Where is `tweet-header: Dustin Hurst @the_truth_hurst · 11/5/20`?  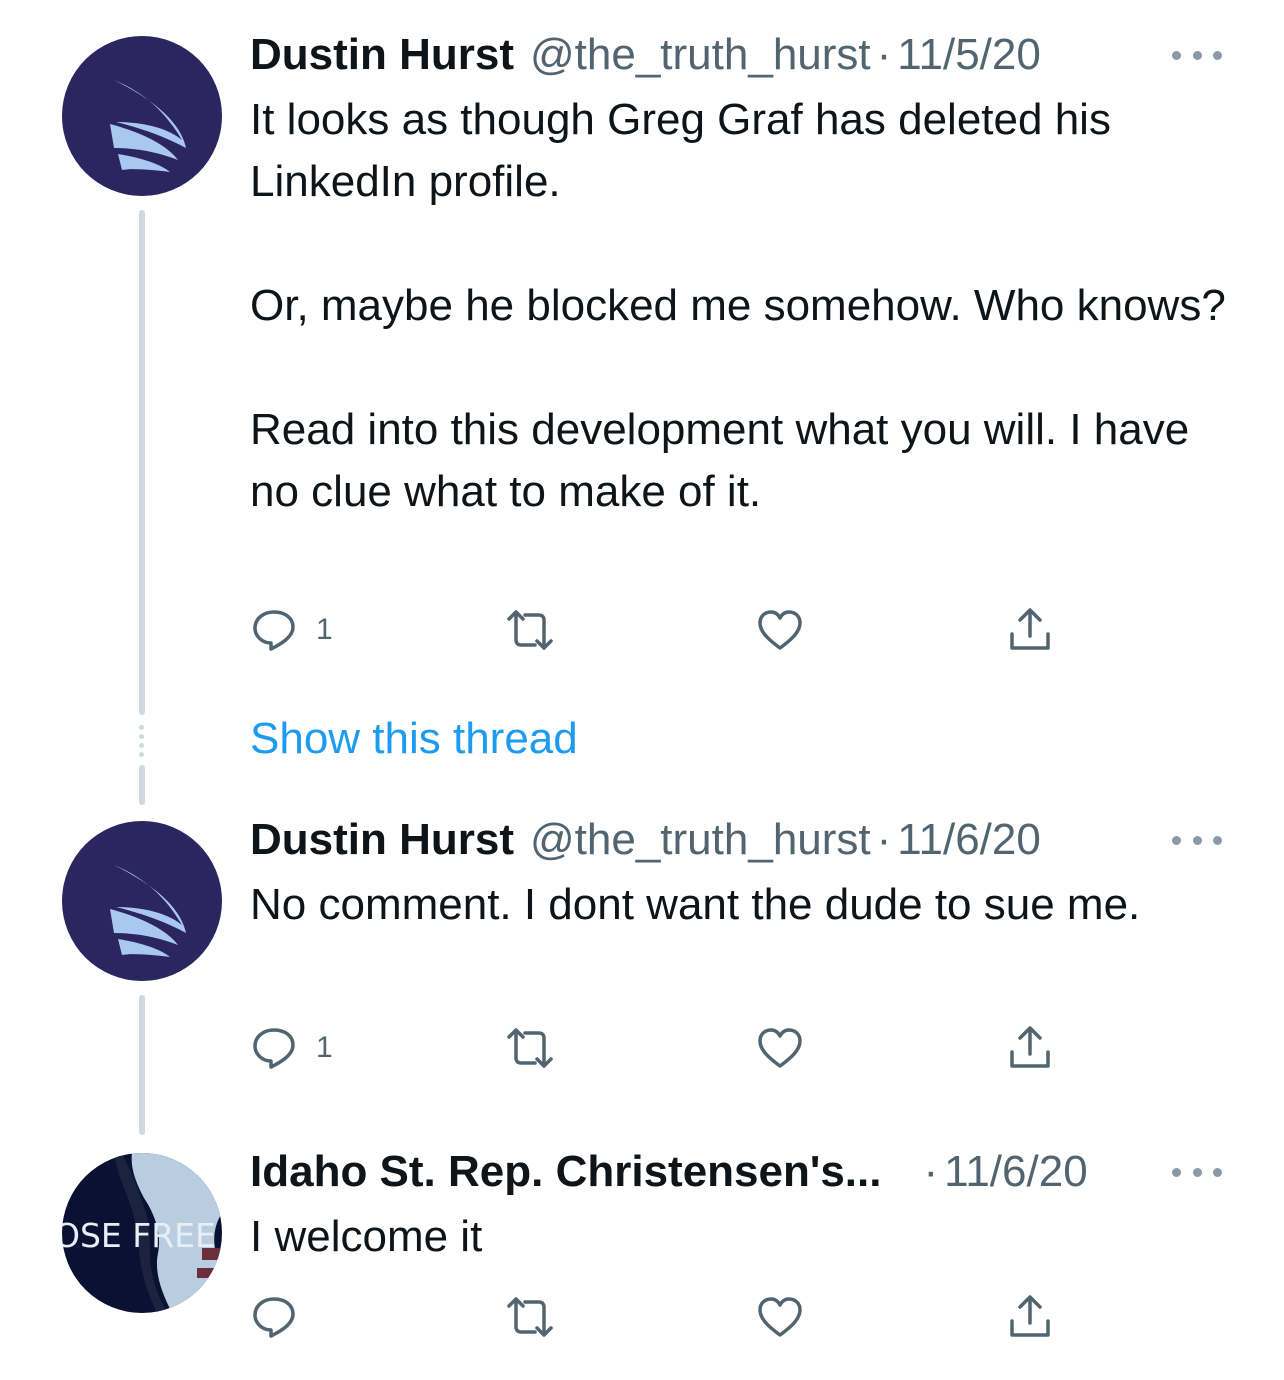 tweet-header: Dustin Hurst @the_truth_hurst · 11/5/20 is located at coordinates (645, 55).